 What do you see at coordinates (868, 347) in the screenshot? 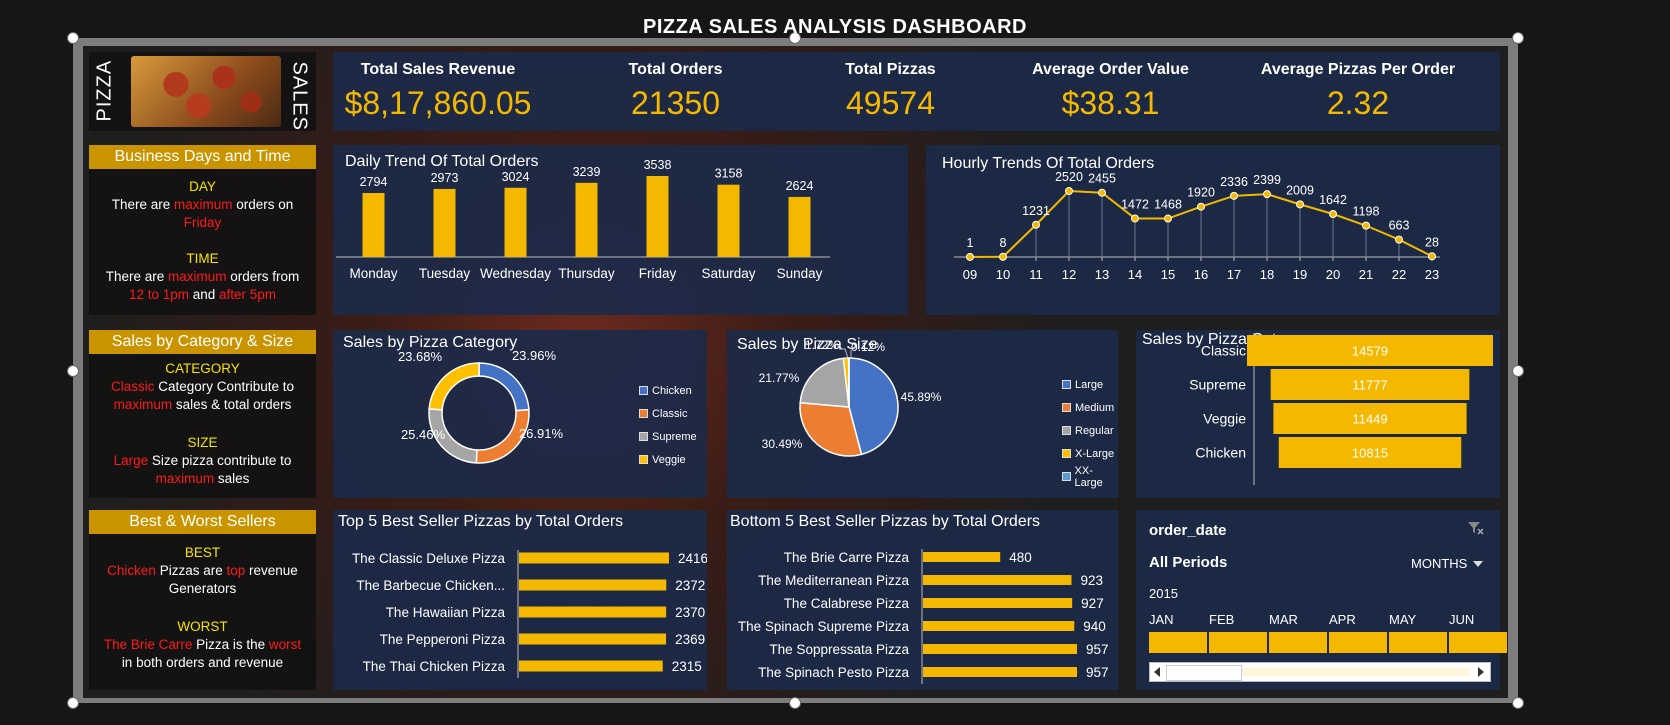
I see `slice-label: 0.12%` at bounding box center [868, 347].